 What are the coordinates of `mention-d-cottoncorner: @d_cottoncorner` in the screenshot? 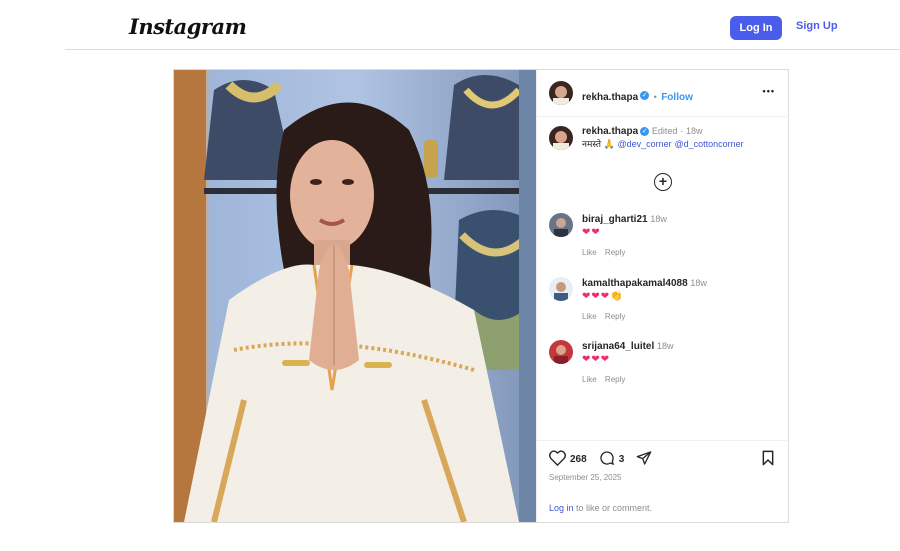 It's located at (708, 144).